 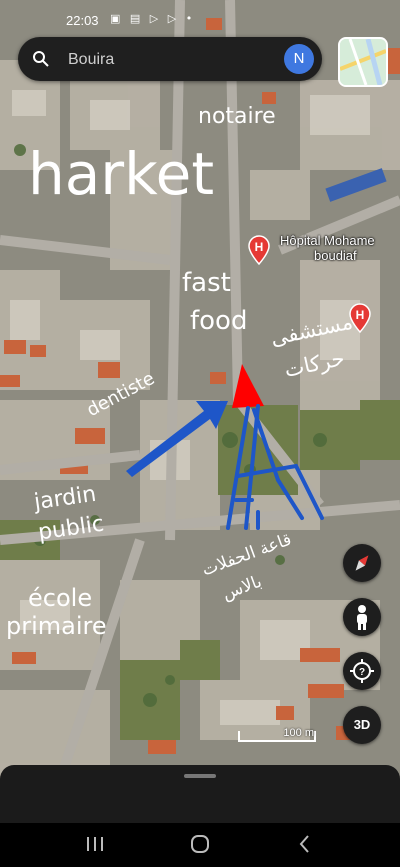 I want to click on layers-button, so click(x=363, y=62).